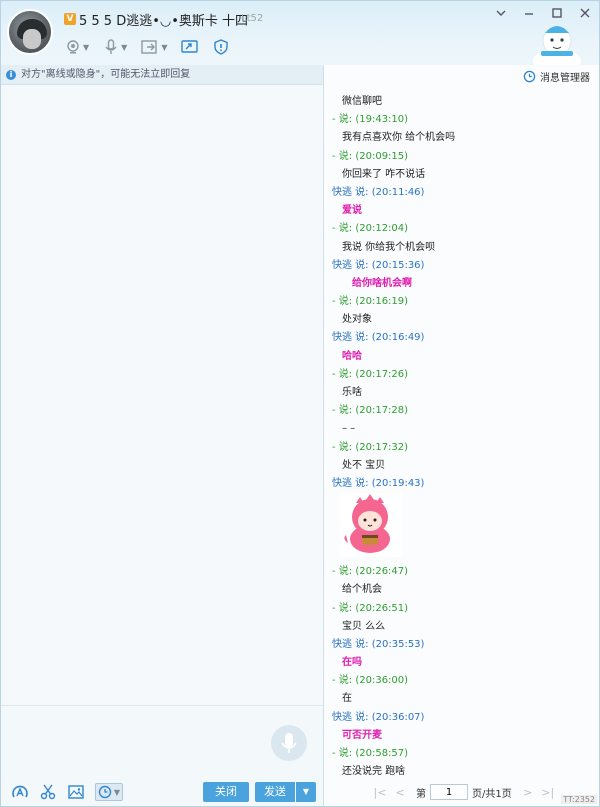 This screenshot has height=807, width=600. Describe the element at coordinates (382, 283) in the screenshot. I see `message-text: 给你啥机会啊` at that location.